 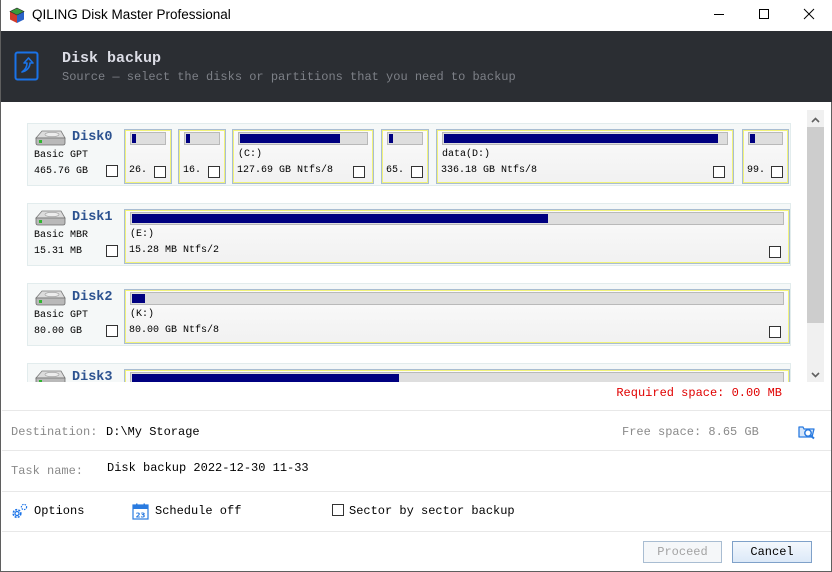 What do you see at coordinates (466, 154) in the screenshot?
I see `partition-label: data(D:)` at bounding box center [466, 154].